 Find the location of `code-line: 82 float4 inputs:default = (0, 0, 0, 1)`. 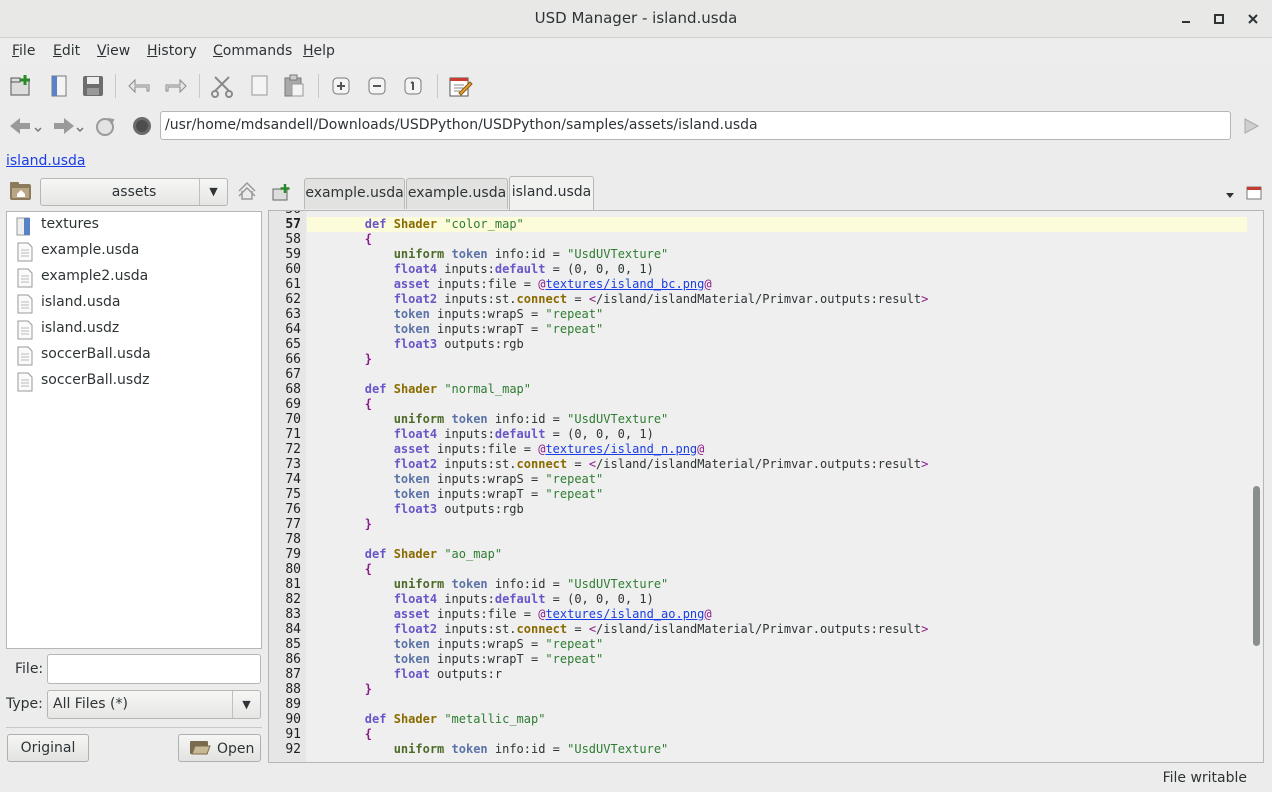

code-line: 82 float4 inputs:default = (0, 0, 0, 1) is located at coordinates (758, 599).